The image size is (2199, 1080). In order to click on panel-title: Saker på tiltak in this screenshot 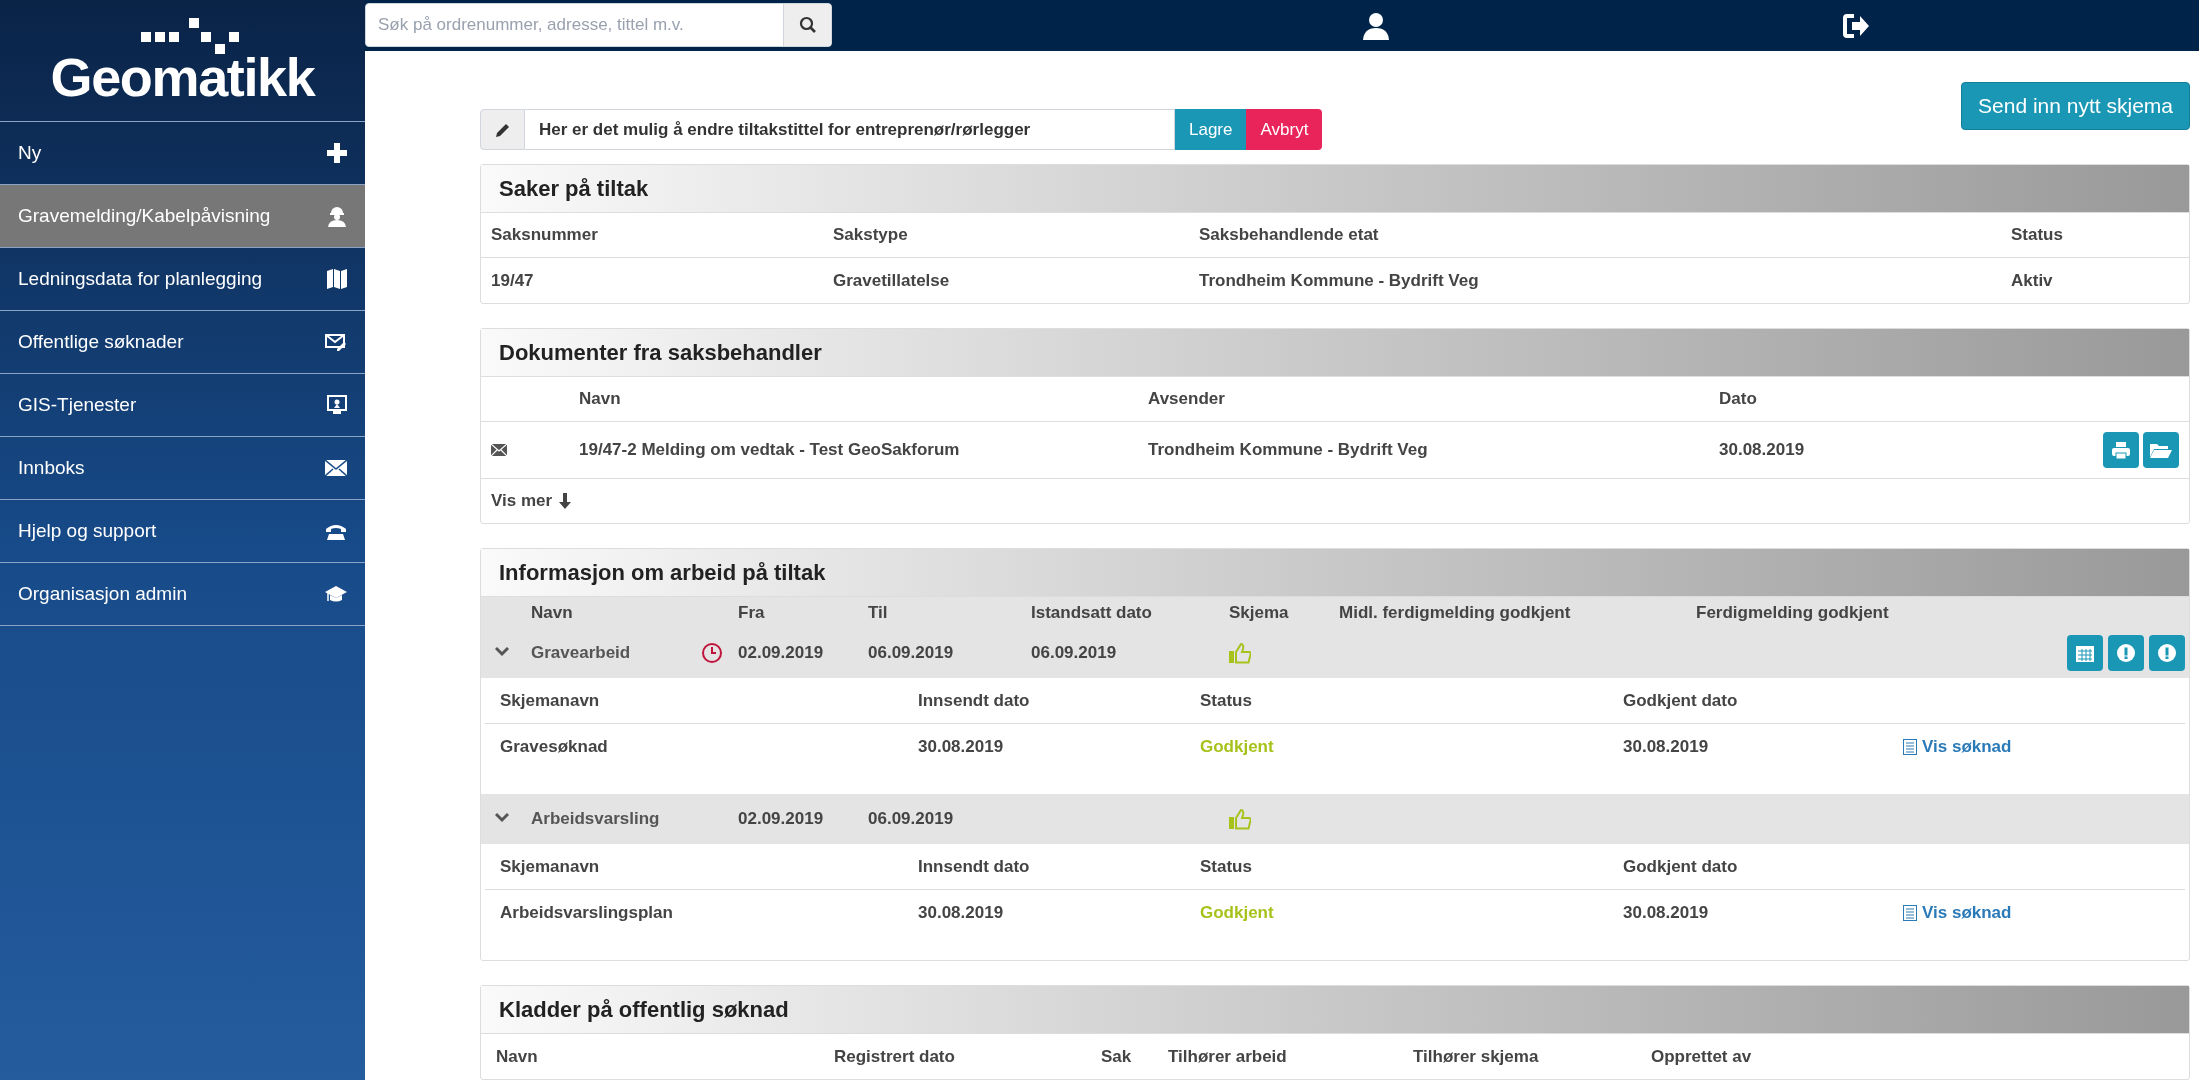, I will do `click(574, 189)`.